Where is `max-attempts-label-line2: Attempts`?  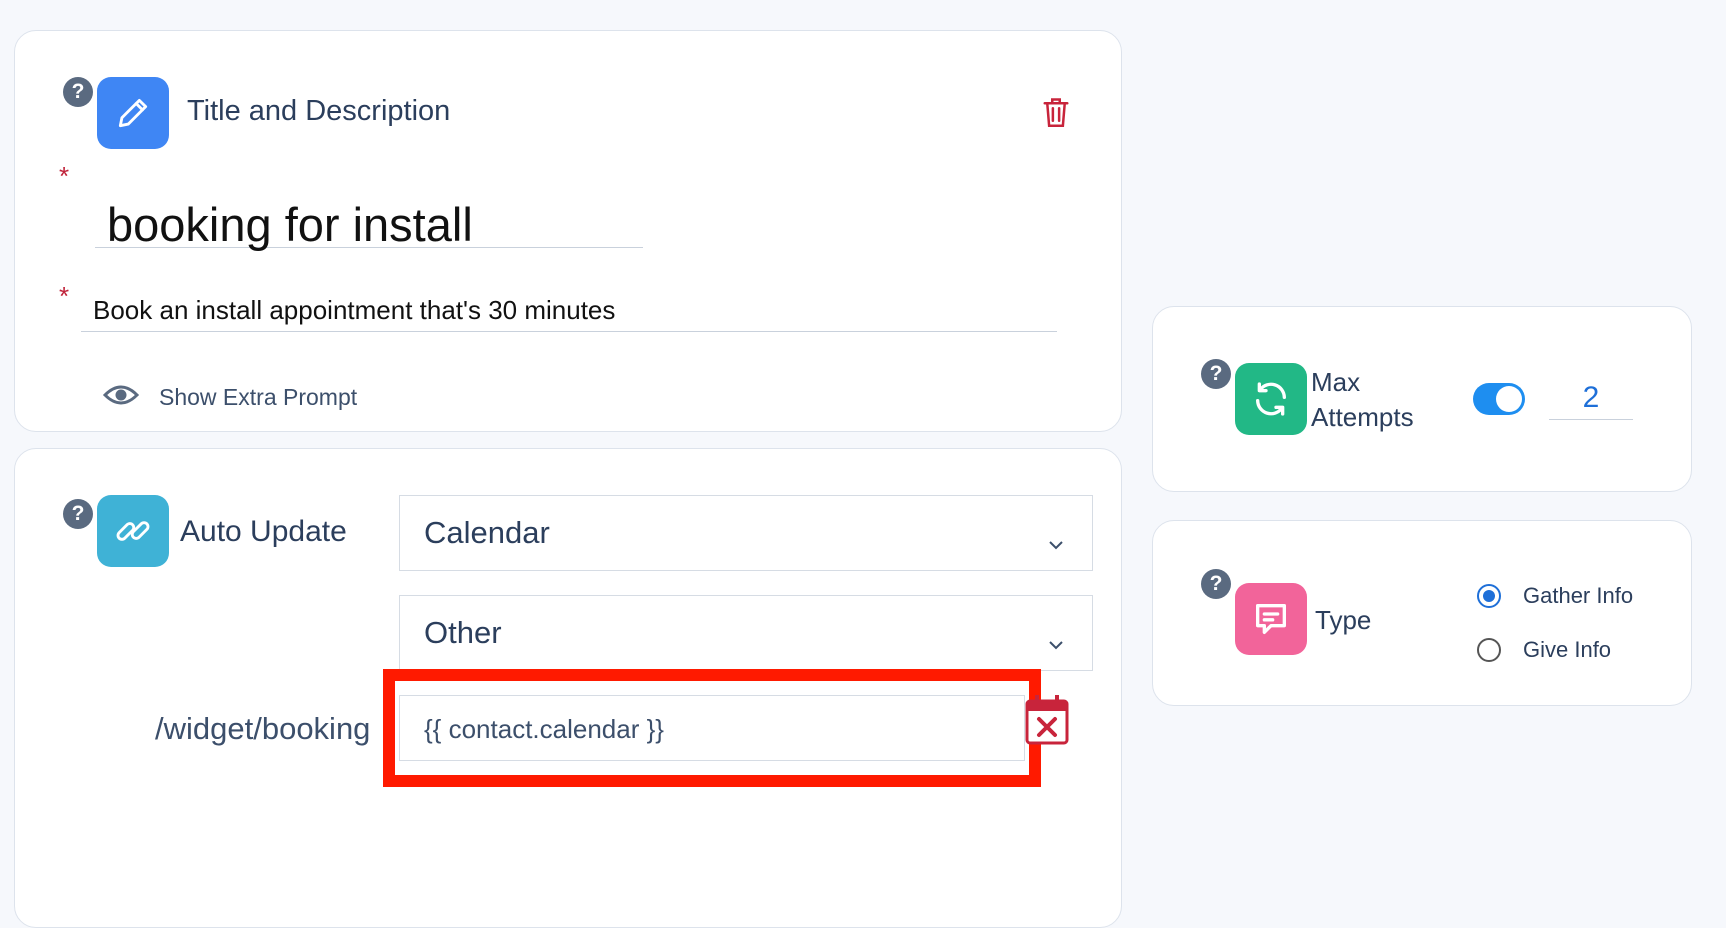 max-attempts-label-line2: Attempts is located at coordinates (1362, 417).